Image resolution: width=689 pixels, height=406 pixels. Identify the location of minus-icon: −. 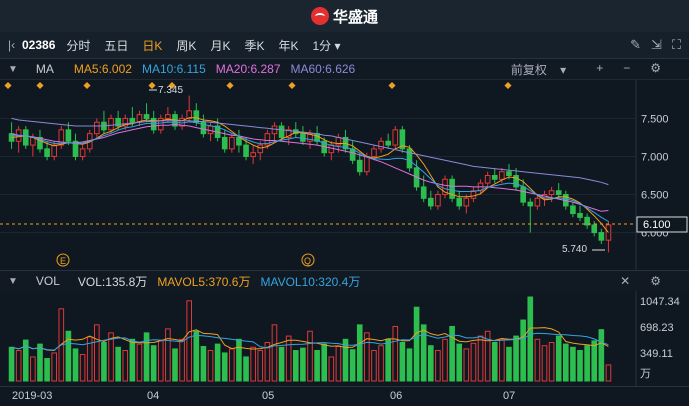
(626, 69).